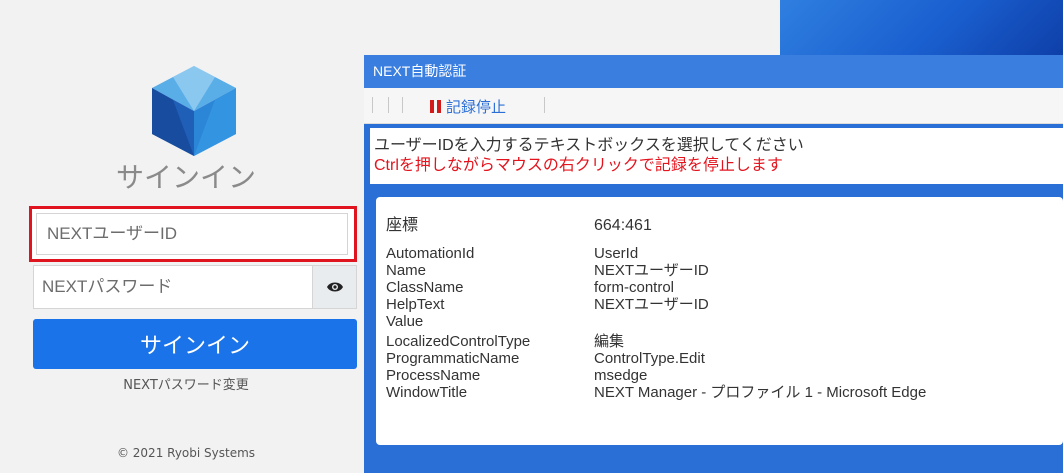 This screenshot has width=1063, height=473. I want to click on property-value: msedge, so click(621, 375).